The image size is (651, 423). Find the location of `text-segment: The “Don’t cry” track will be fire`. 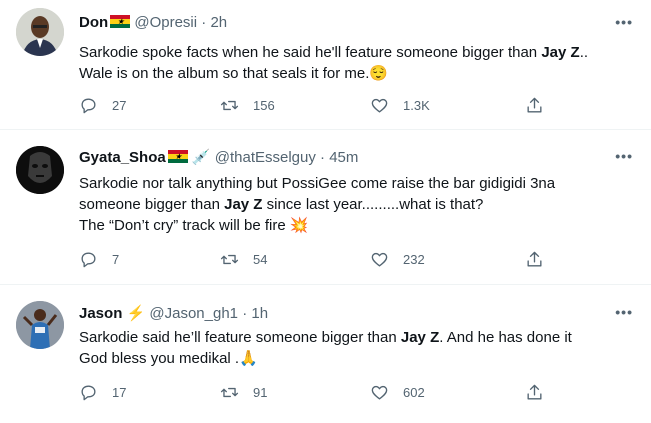

text-segment: The “Don’t cry” track will be fire is located at coordinates (182, 225).